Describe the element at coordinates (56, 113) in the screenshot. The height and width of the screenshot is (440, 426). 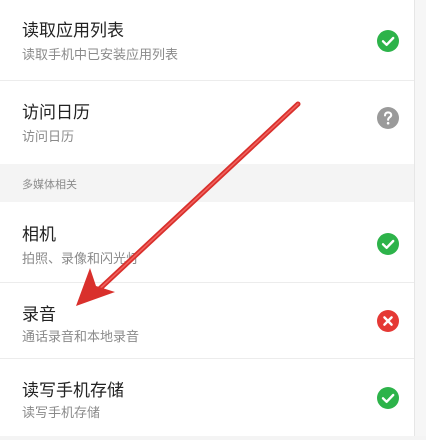
I see `permission-title: 访问日历` at that location.